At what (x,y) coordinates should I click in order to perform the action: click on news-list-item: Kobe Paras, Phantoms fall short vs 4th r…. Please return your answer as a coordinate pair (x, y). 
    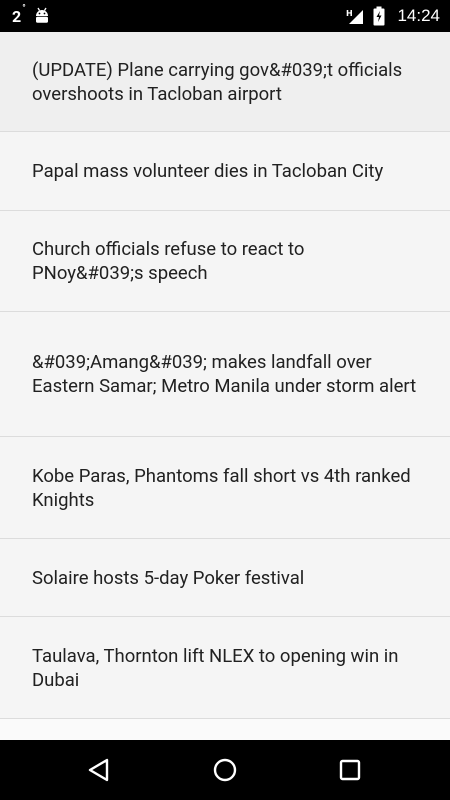
    Looking at the image, I should click on (225, 488).